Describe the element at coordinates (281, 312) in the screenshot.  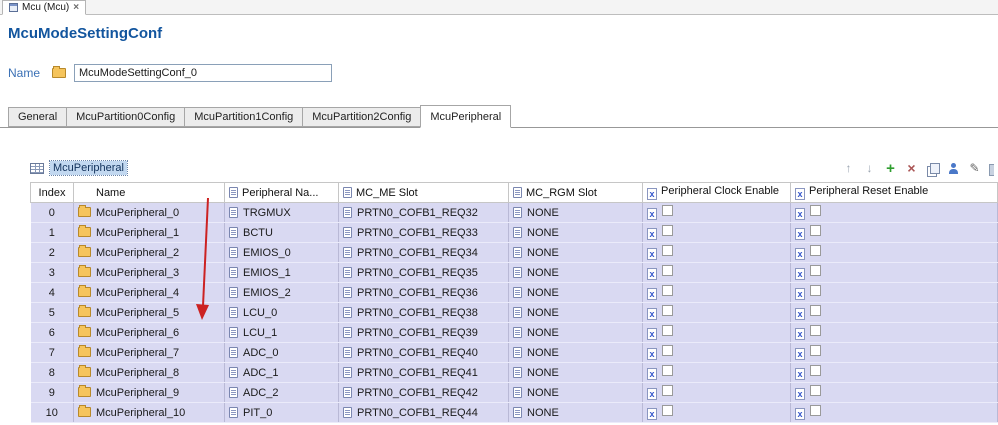
I see `cell-peripheral-name: LCU_0` at that location.